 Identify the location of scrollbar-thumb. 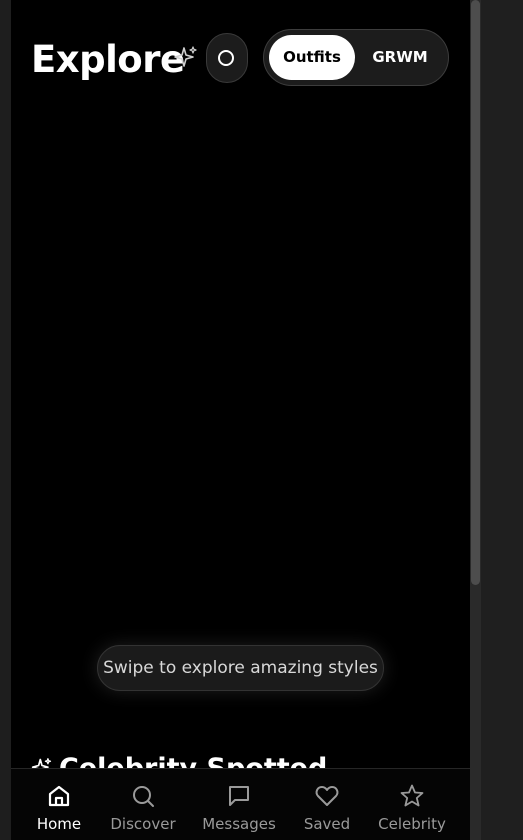
(475, 292).